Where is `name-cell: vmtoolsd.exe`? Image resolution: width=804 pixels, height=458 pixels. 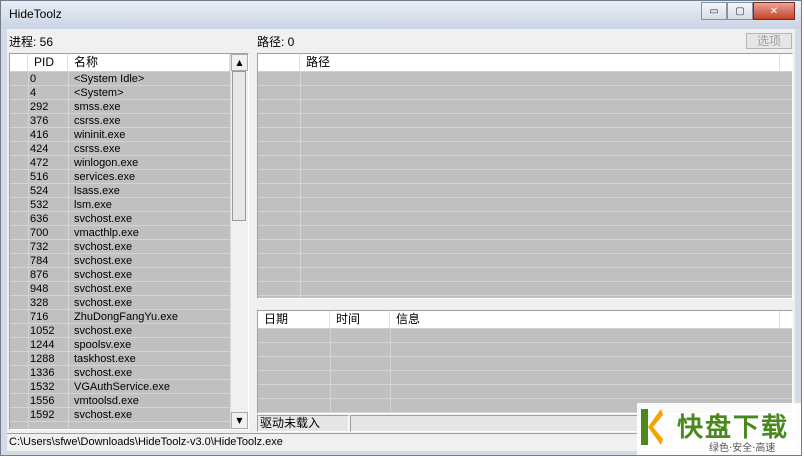 name-cell: vmtoolsd.exe is located at coordinates (106, 401).